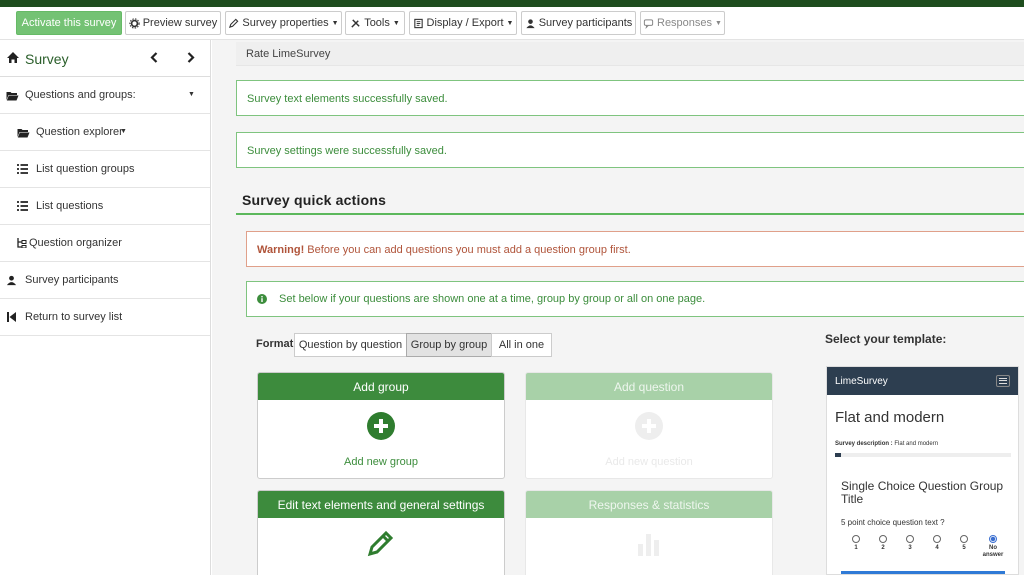  Describe the element at coordinates (347, 151) in the screenshot. I see `alert-text: Survey settings were successfully saved.` at that location.